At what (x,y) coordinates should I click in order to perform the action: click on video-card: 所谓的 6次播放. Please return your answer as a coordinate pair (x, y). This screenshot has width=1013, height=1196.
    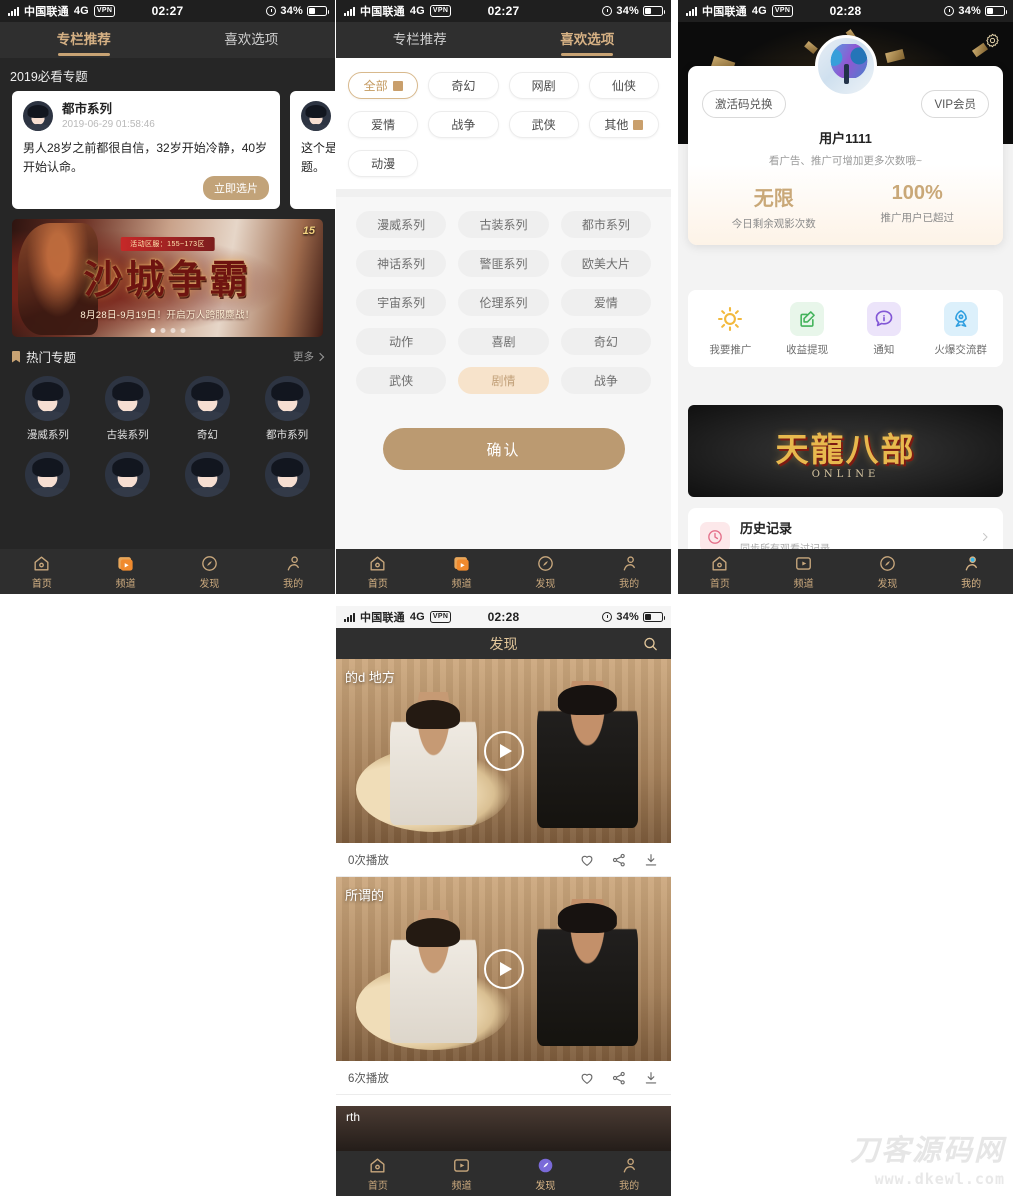
    Looking at the image, I should click on (503, 986).